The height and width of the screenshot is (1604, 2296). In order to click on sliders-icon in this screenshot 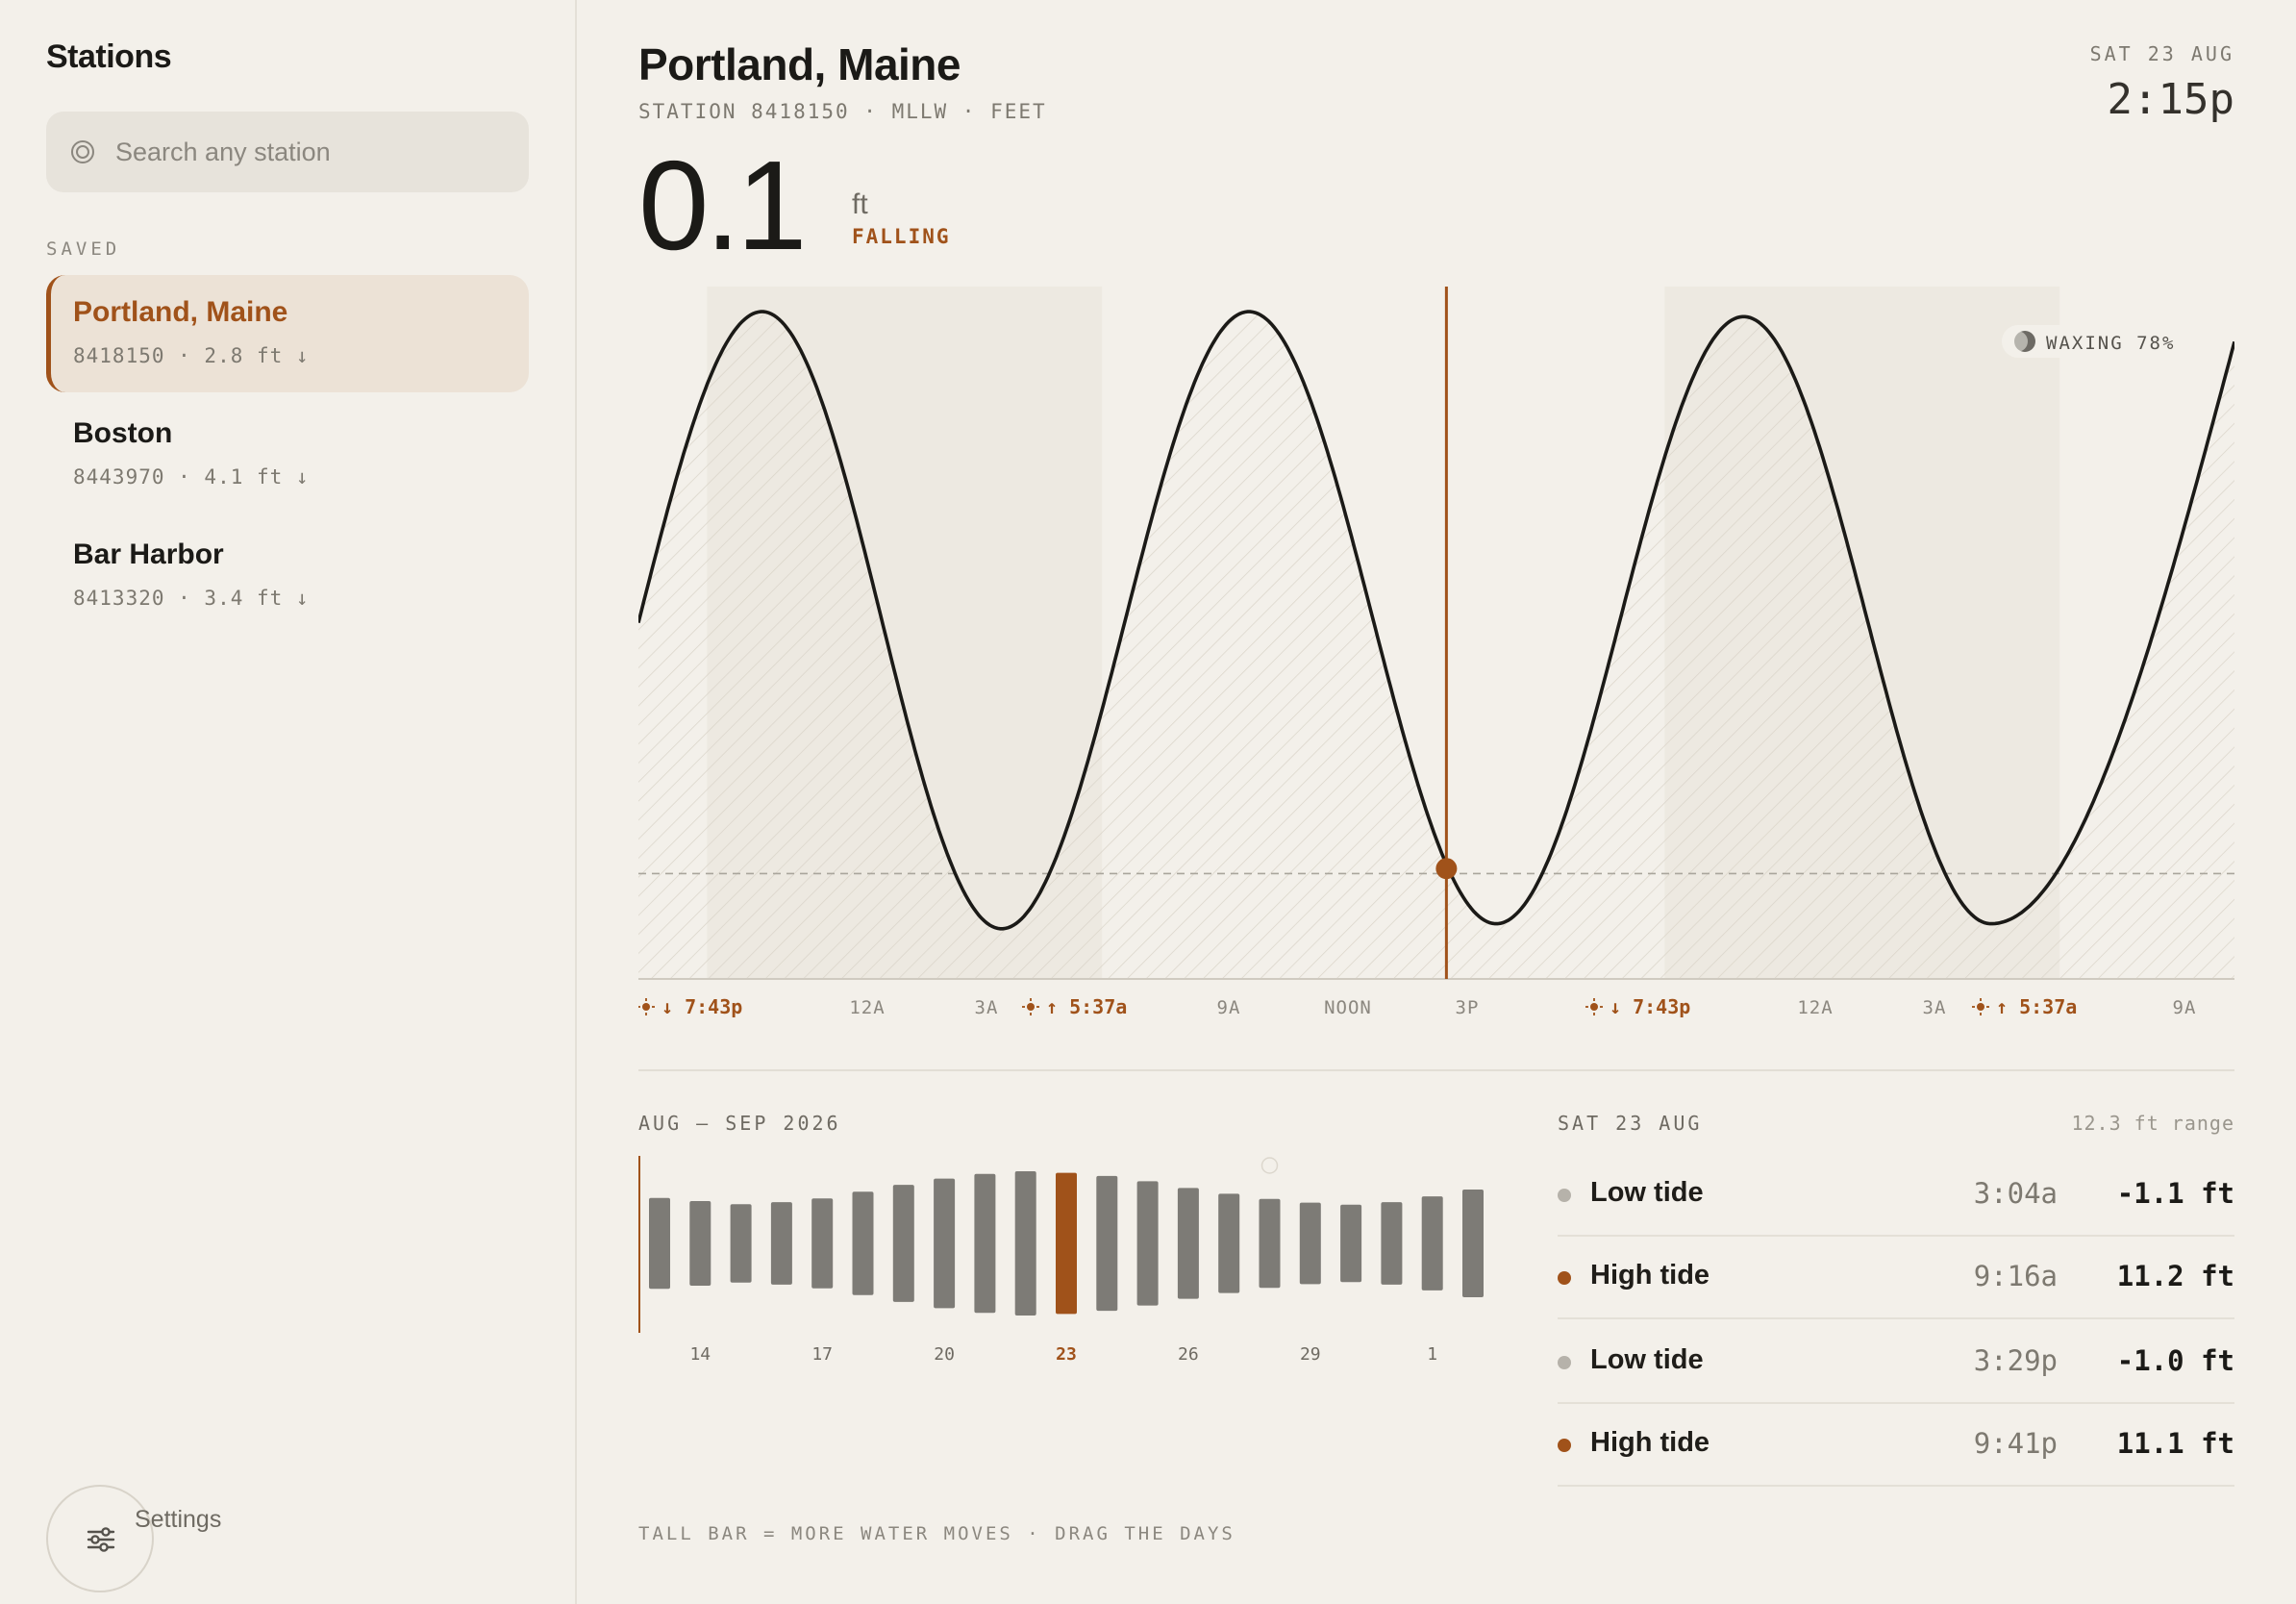, I will do `click(101, 1539)`.